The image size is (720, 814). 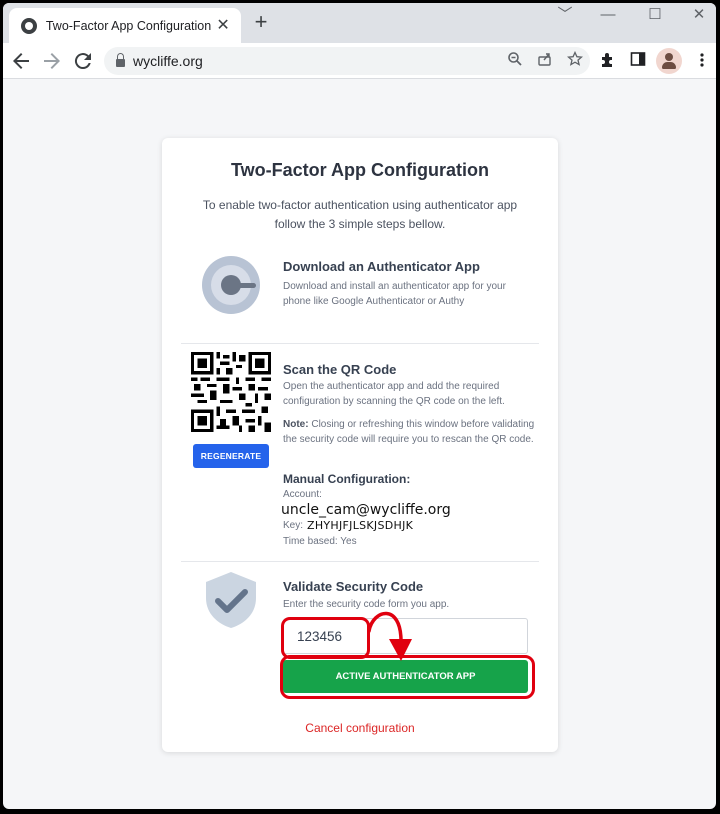 What do you see at coordinates (359, 23) in the screenshot?
I see `tab-bar: Two-Factor App Configuration ✕ + ﹀ — ☐ ✕` at bounding box center [359, 23].